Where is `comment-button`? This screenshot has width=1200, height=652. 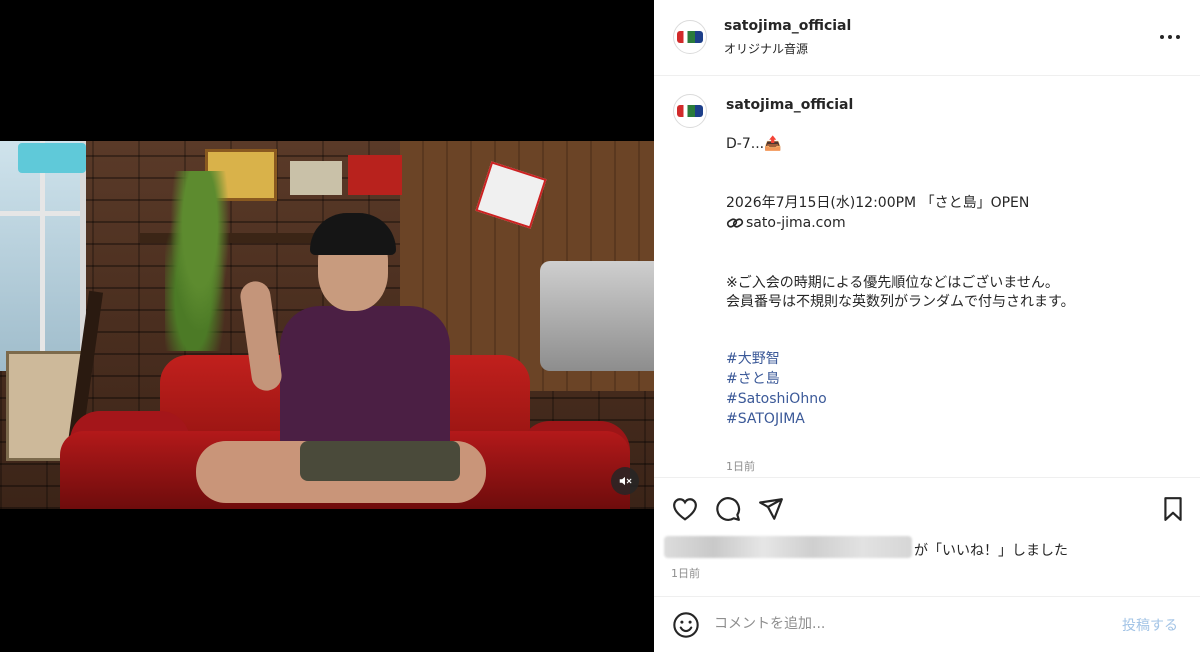
comment-button is located at coordinates (728, 509).